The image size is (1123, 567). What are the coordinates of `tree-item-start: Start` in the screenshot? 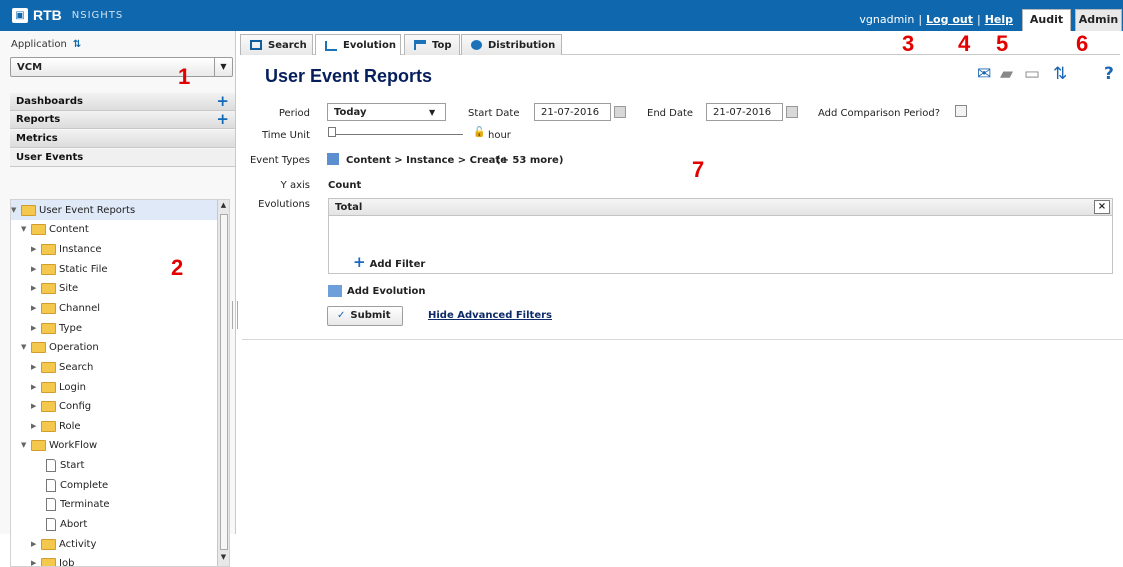 It's located at (65, 465).